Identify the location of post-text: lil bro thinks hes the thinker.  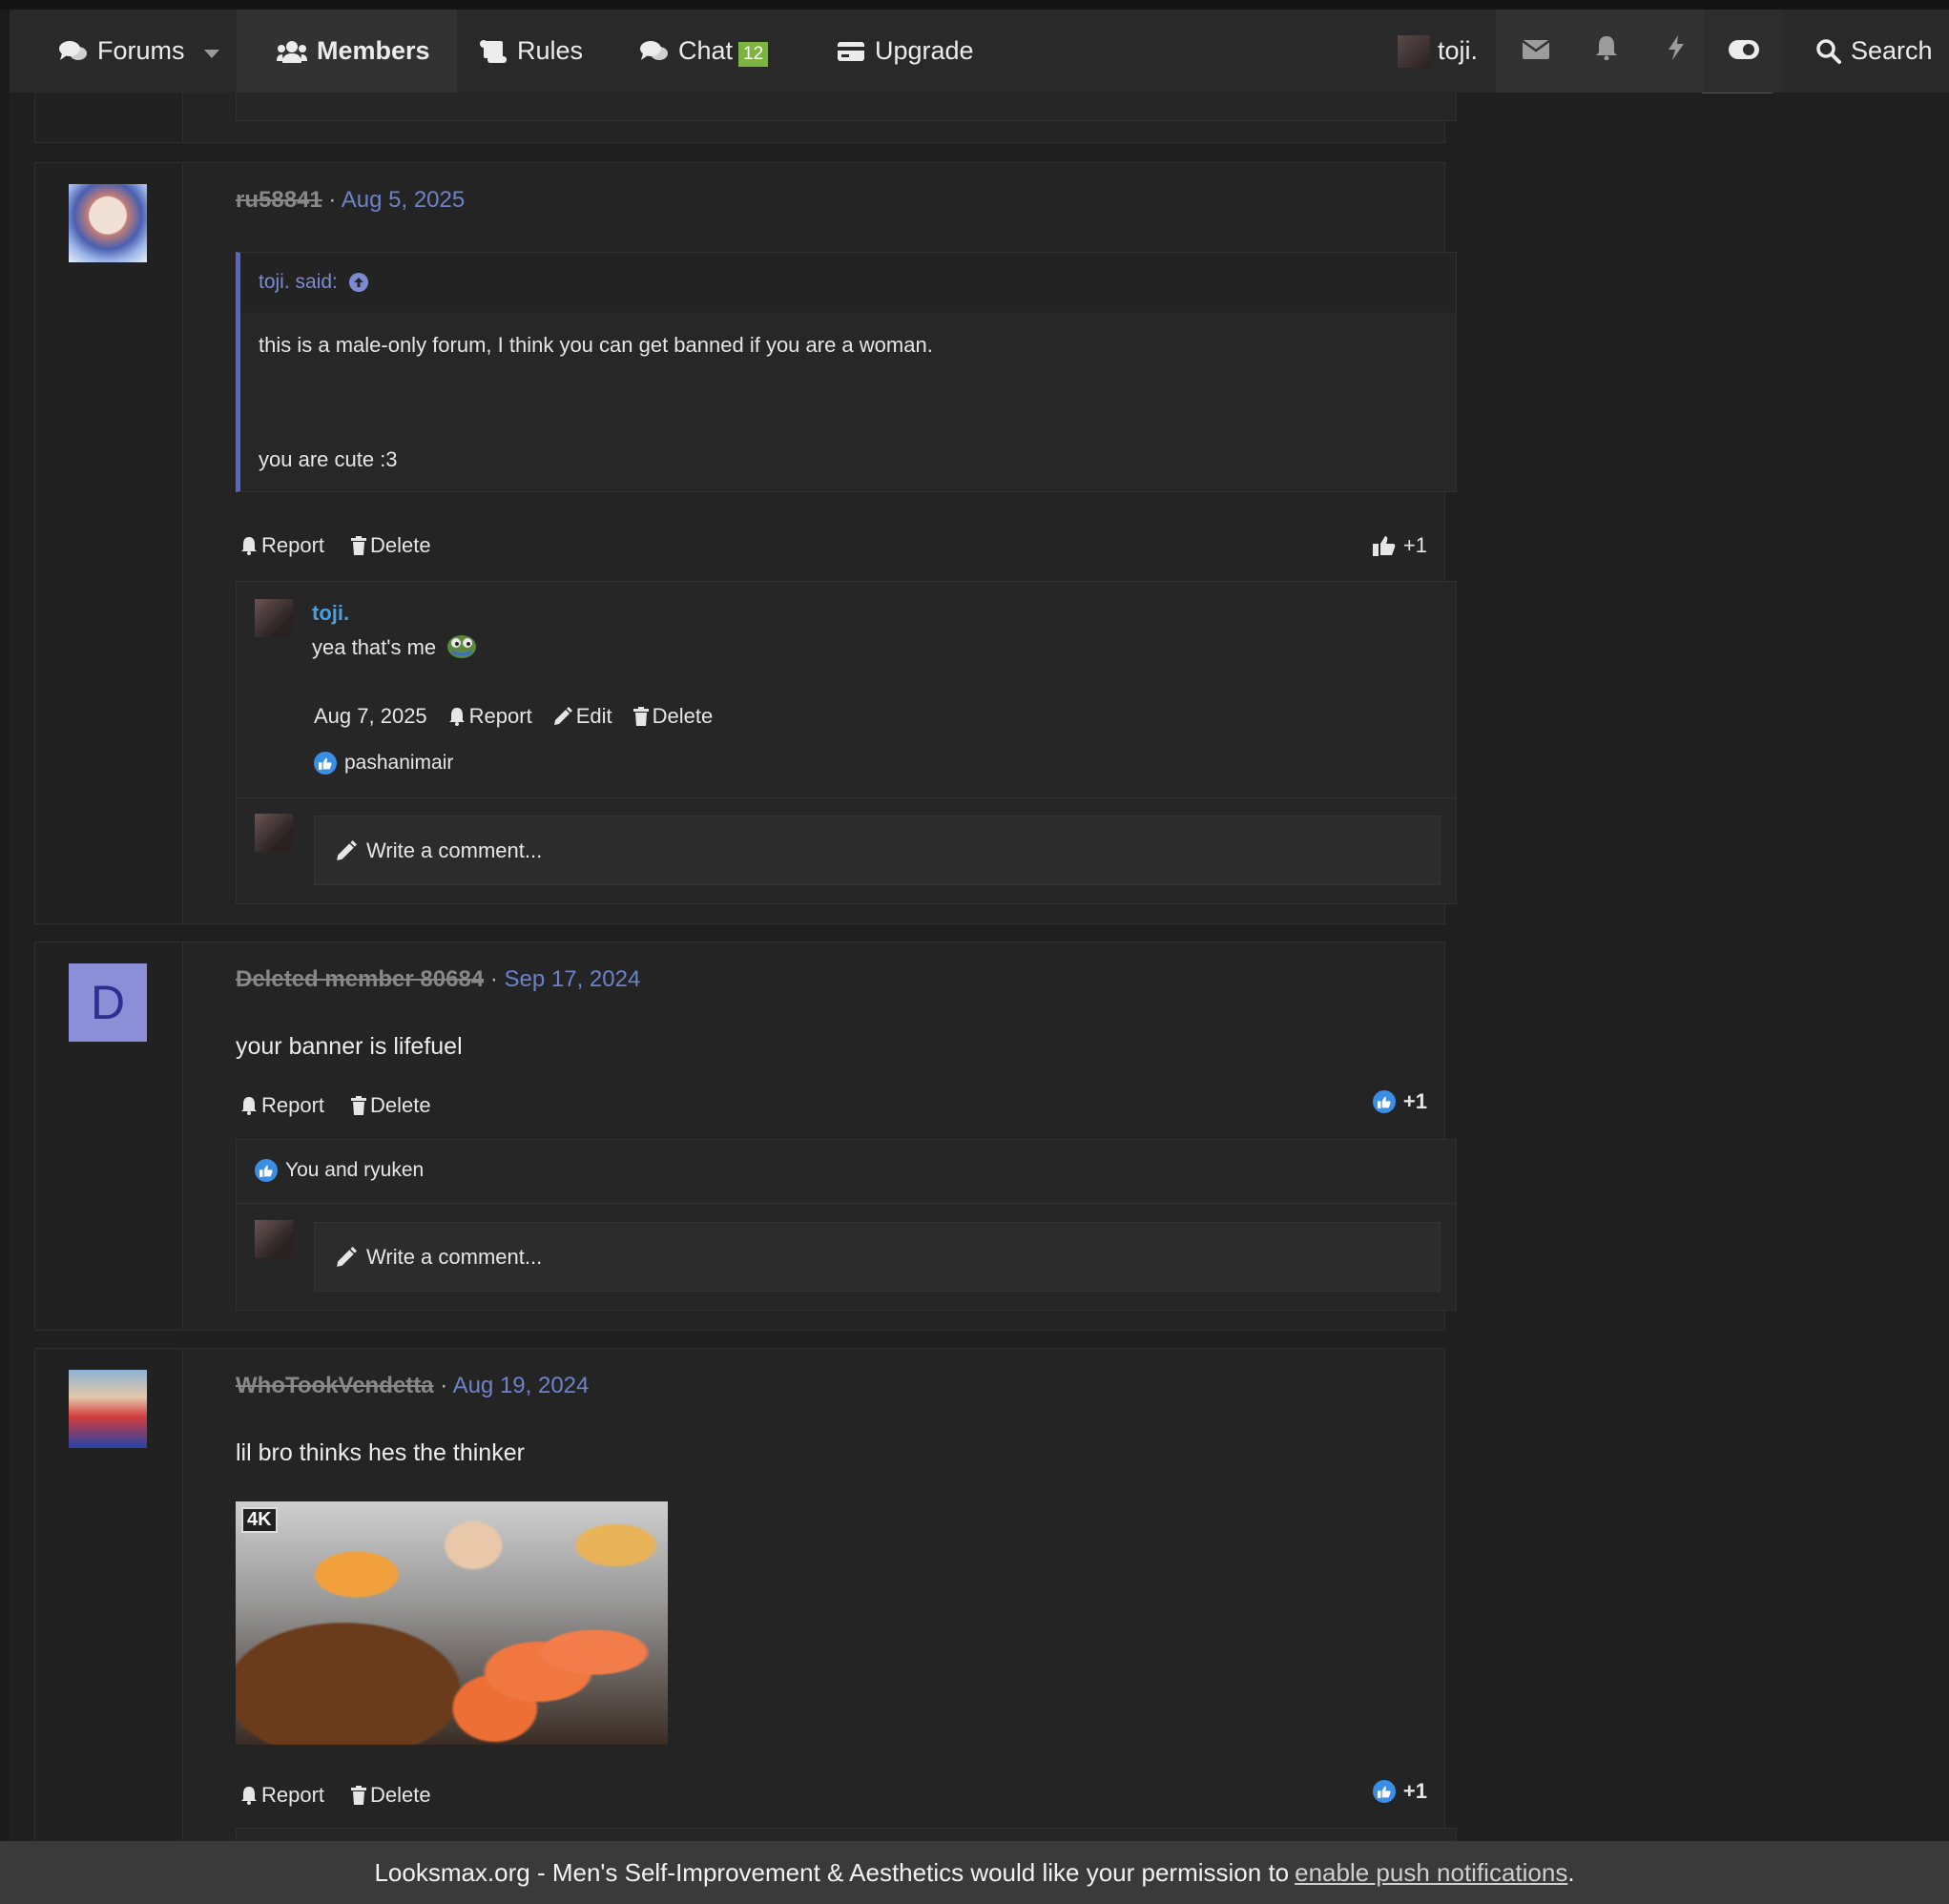
(381, 1452).